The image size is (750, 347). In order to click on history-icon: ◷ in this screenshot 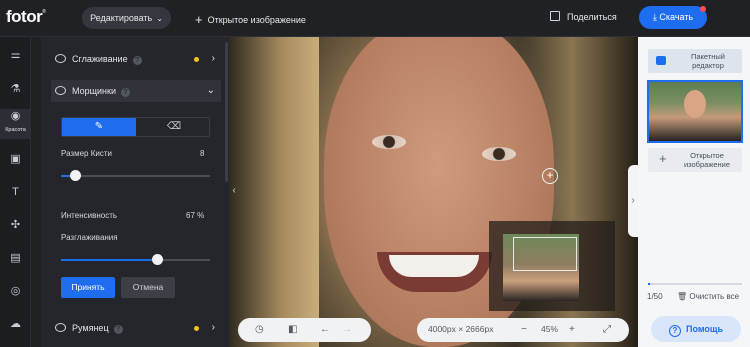, I will do `click(259, 330)`.